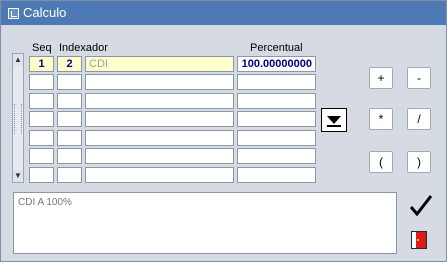 This screenshot has width=447, height=262. Describe the element at coordinates (41, 82) in the screenshot. I see `row-2-seq` at that location.